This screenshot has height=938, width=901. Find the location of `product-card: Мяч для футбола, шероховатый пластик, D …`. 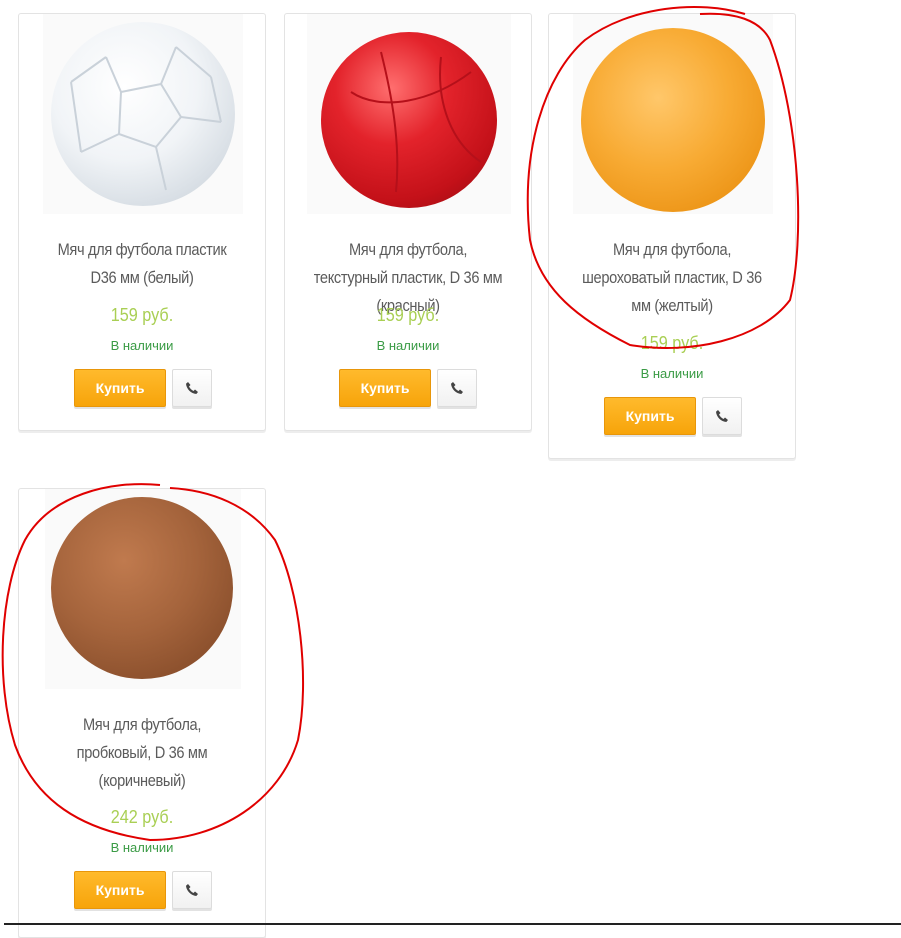

product-card: Мяч для футбола, шероховатый пластик, D … is located at coordinates (672, 236).